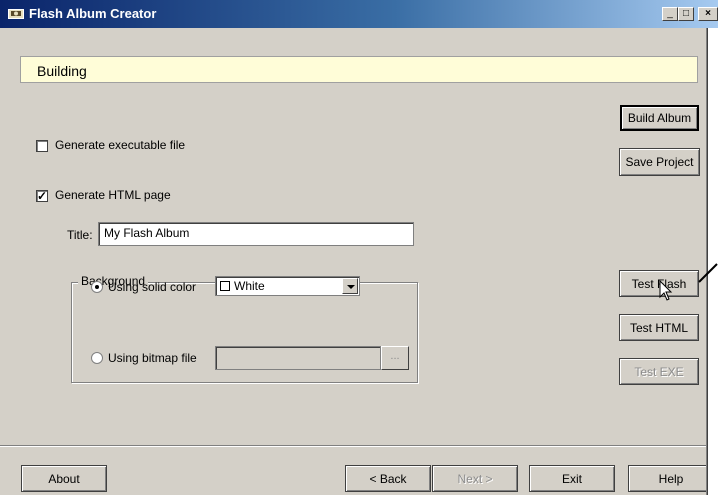  Describe the element at coordinates (659, 162) in the screenshot. I see `save-project-button: Save Project` at that location.